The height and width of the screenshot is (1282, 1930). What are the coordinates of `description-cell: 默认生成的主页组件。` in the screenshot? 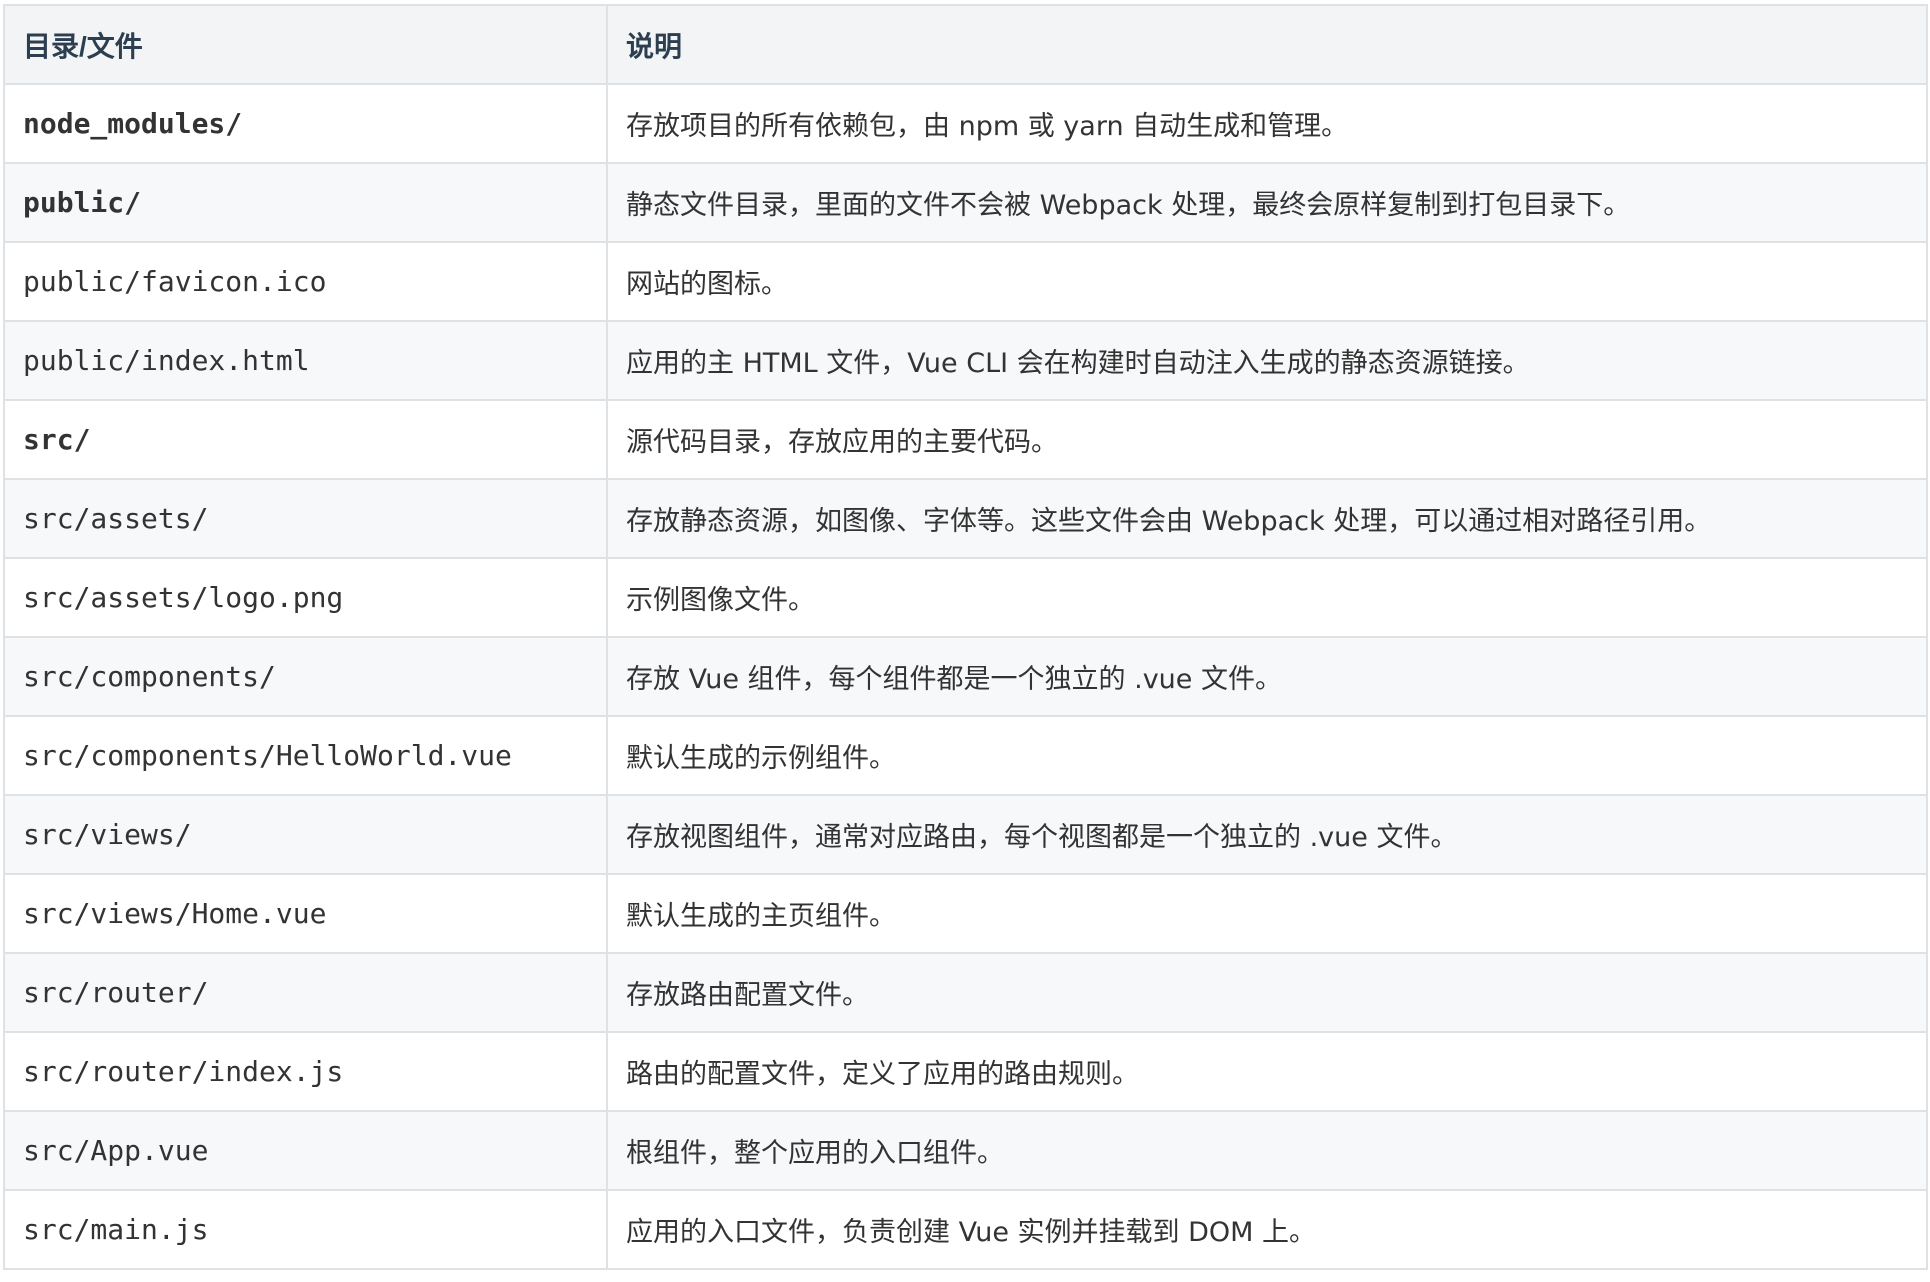 It's located at (1267, 913).